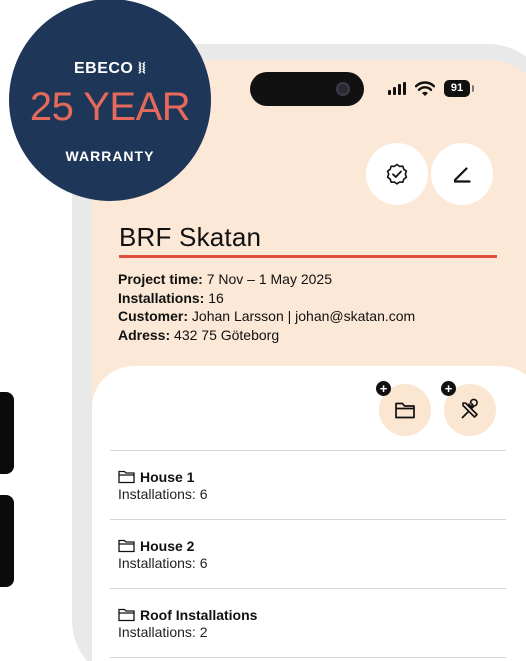  Describe the element at coordinates (307, 89) in the screenshot. I see `dynamic-island` at that location.